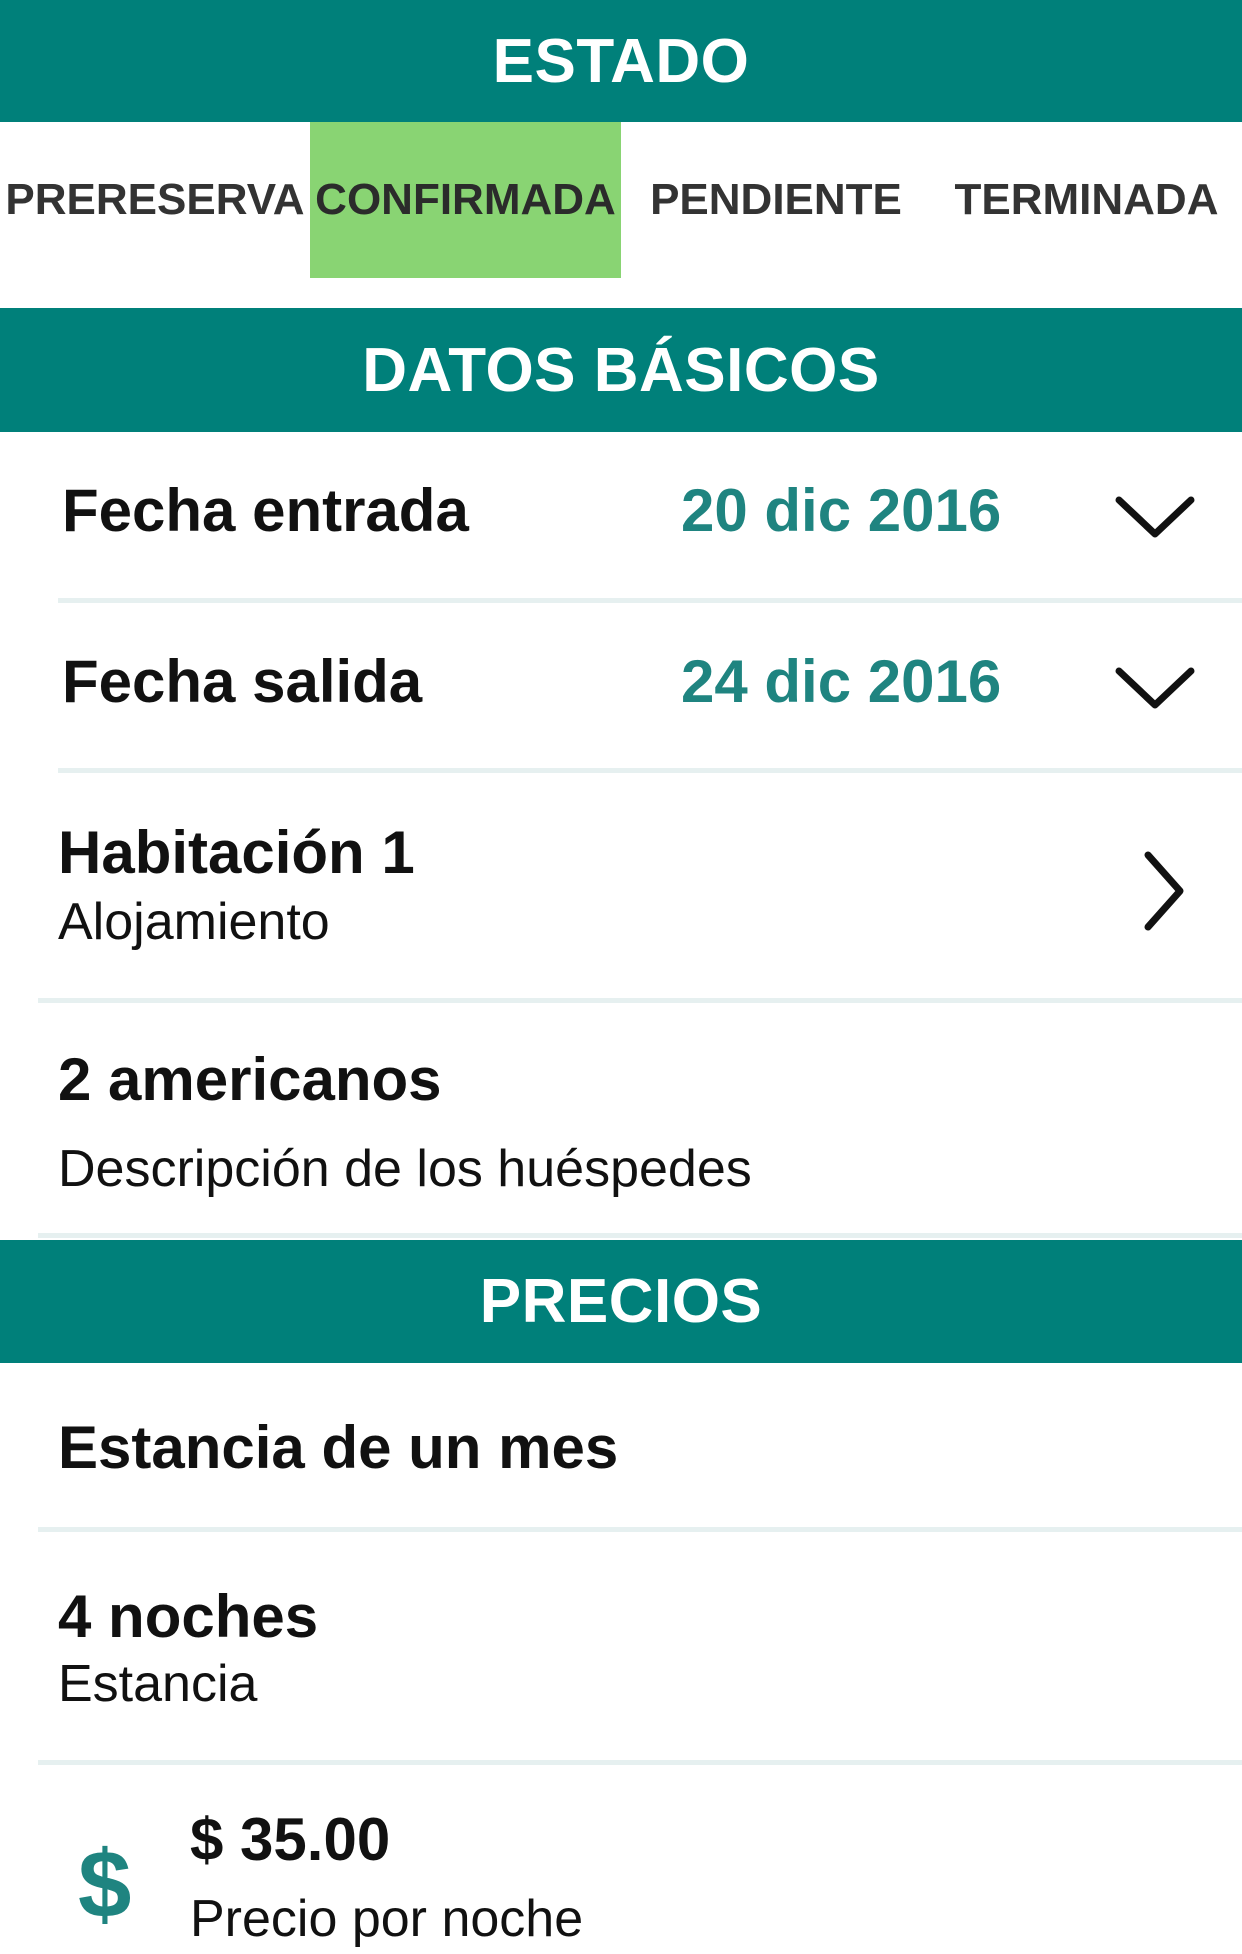 This screenshot has height=1954, width=1242. What do you see at coordinates (621, 1445) in the screenshot?
I see `tarifa-row: Estancia de un mes` at bounding box center [621, 1445].